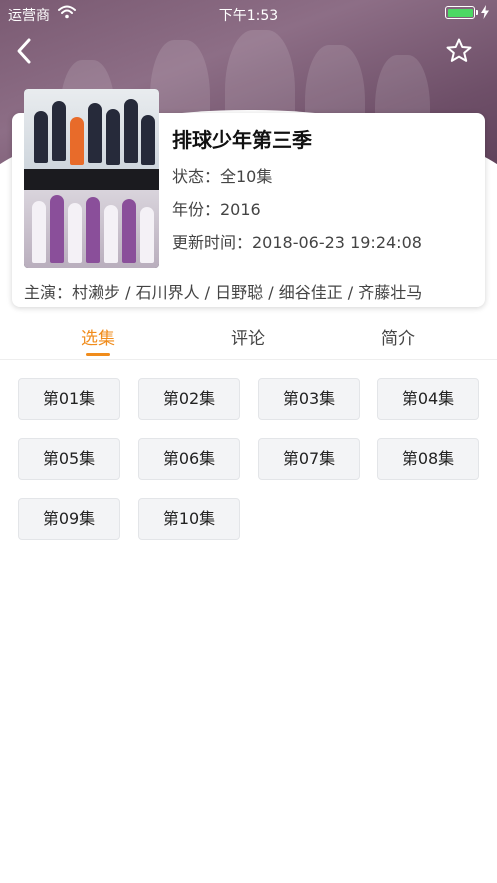 This screenshot has width=497, height=883. I want to click on cast-list: 主演：村濑步 / 石川界人 / 日野聪 / 细谷佳正 / 齐藤壮马, so click(223, 292).